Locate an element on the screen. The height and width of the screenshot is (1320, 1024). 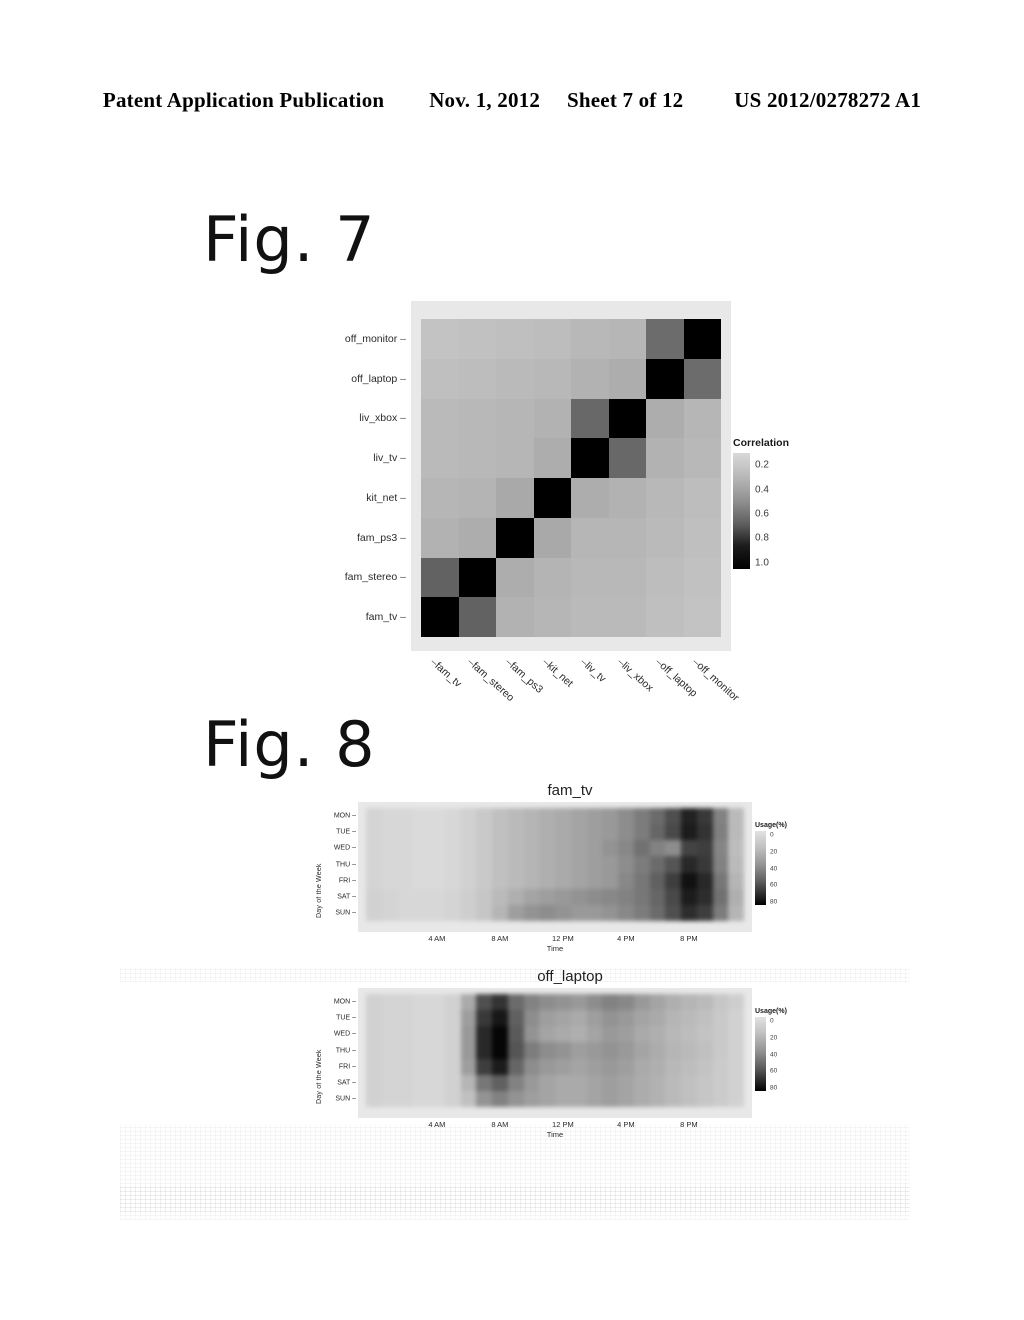
correlation-x-label: liv_tv is located at coordinates (593, 670).